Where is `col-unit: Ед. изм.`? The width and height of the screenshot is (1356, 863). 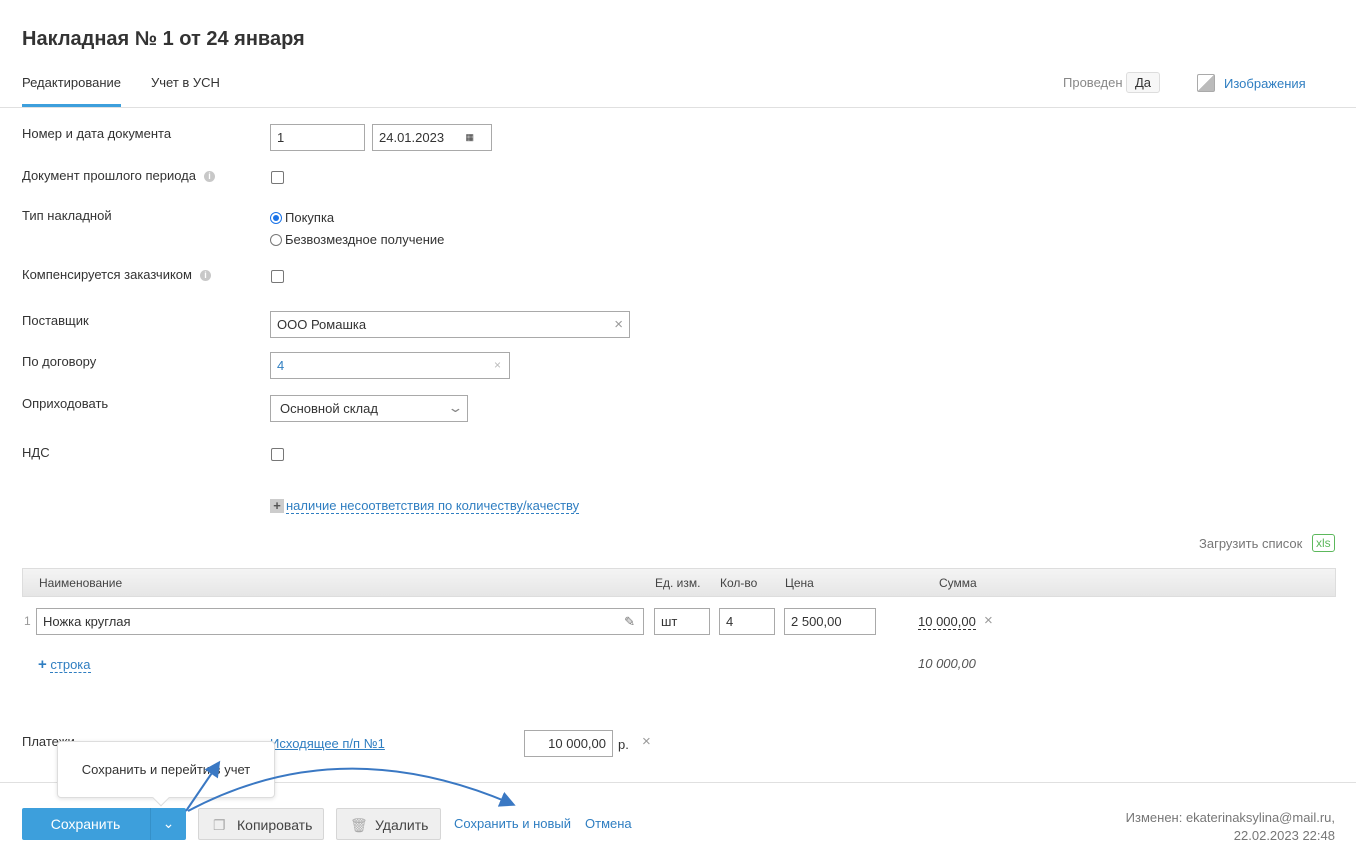 col-unit: Ед. изм. is located at coordinates (678, 583).